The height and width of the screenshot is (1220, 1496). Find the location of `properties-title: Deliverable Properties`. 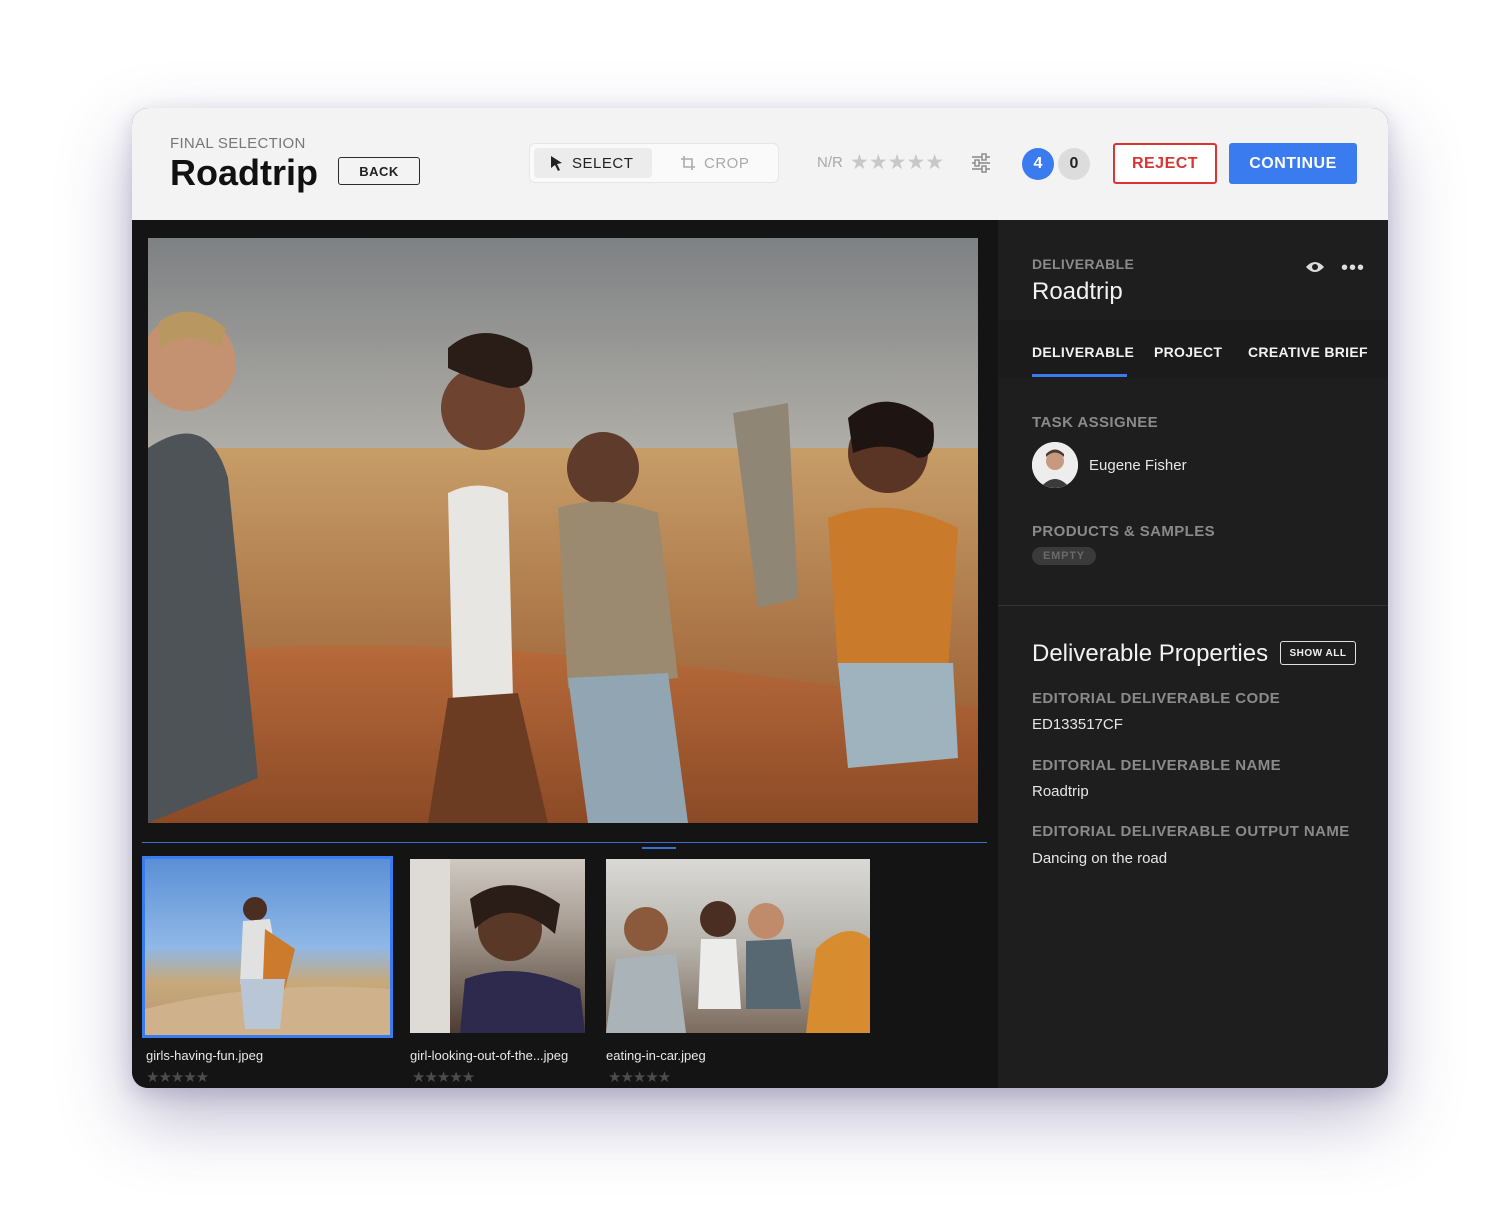

properties-title: Deliverable Properties is located at coordinates (1150, 653).